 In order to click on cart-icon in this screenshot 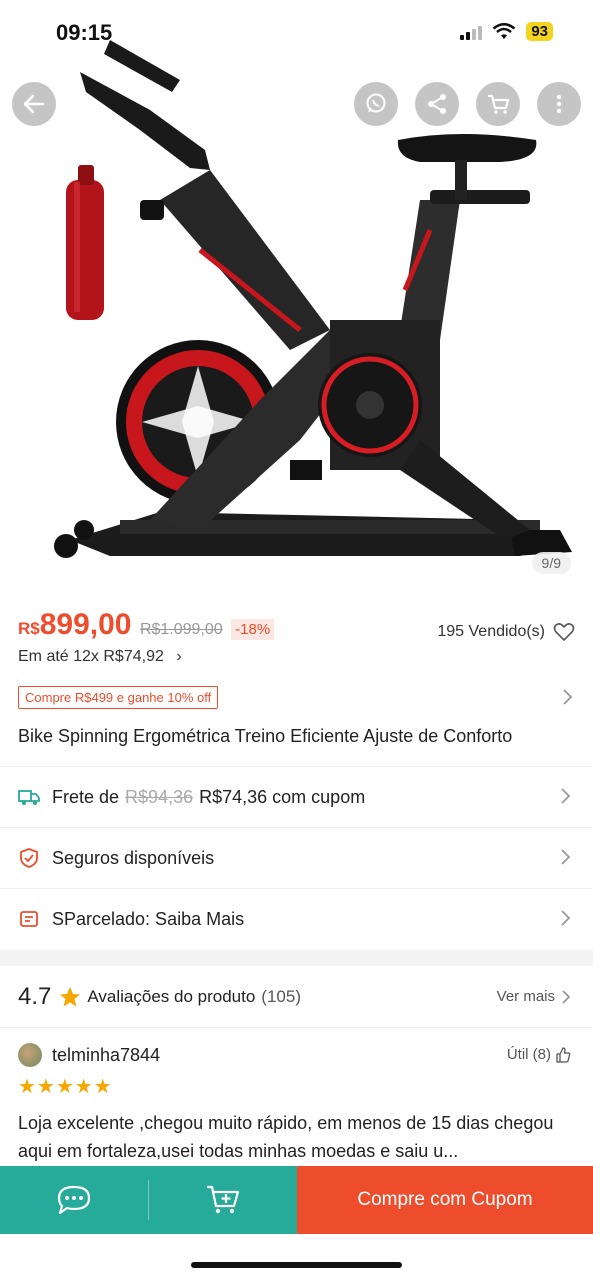, I will do `click(499, 104)`.